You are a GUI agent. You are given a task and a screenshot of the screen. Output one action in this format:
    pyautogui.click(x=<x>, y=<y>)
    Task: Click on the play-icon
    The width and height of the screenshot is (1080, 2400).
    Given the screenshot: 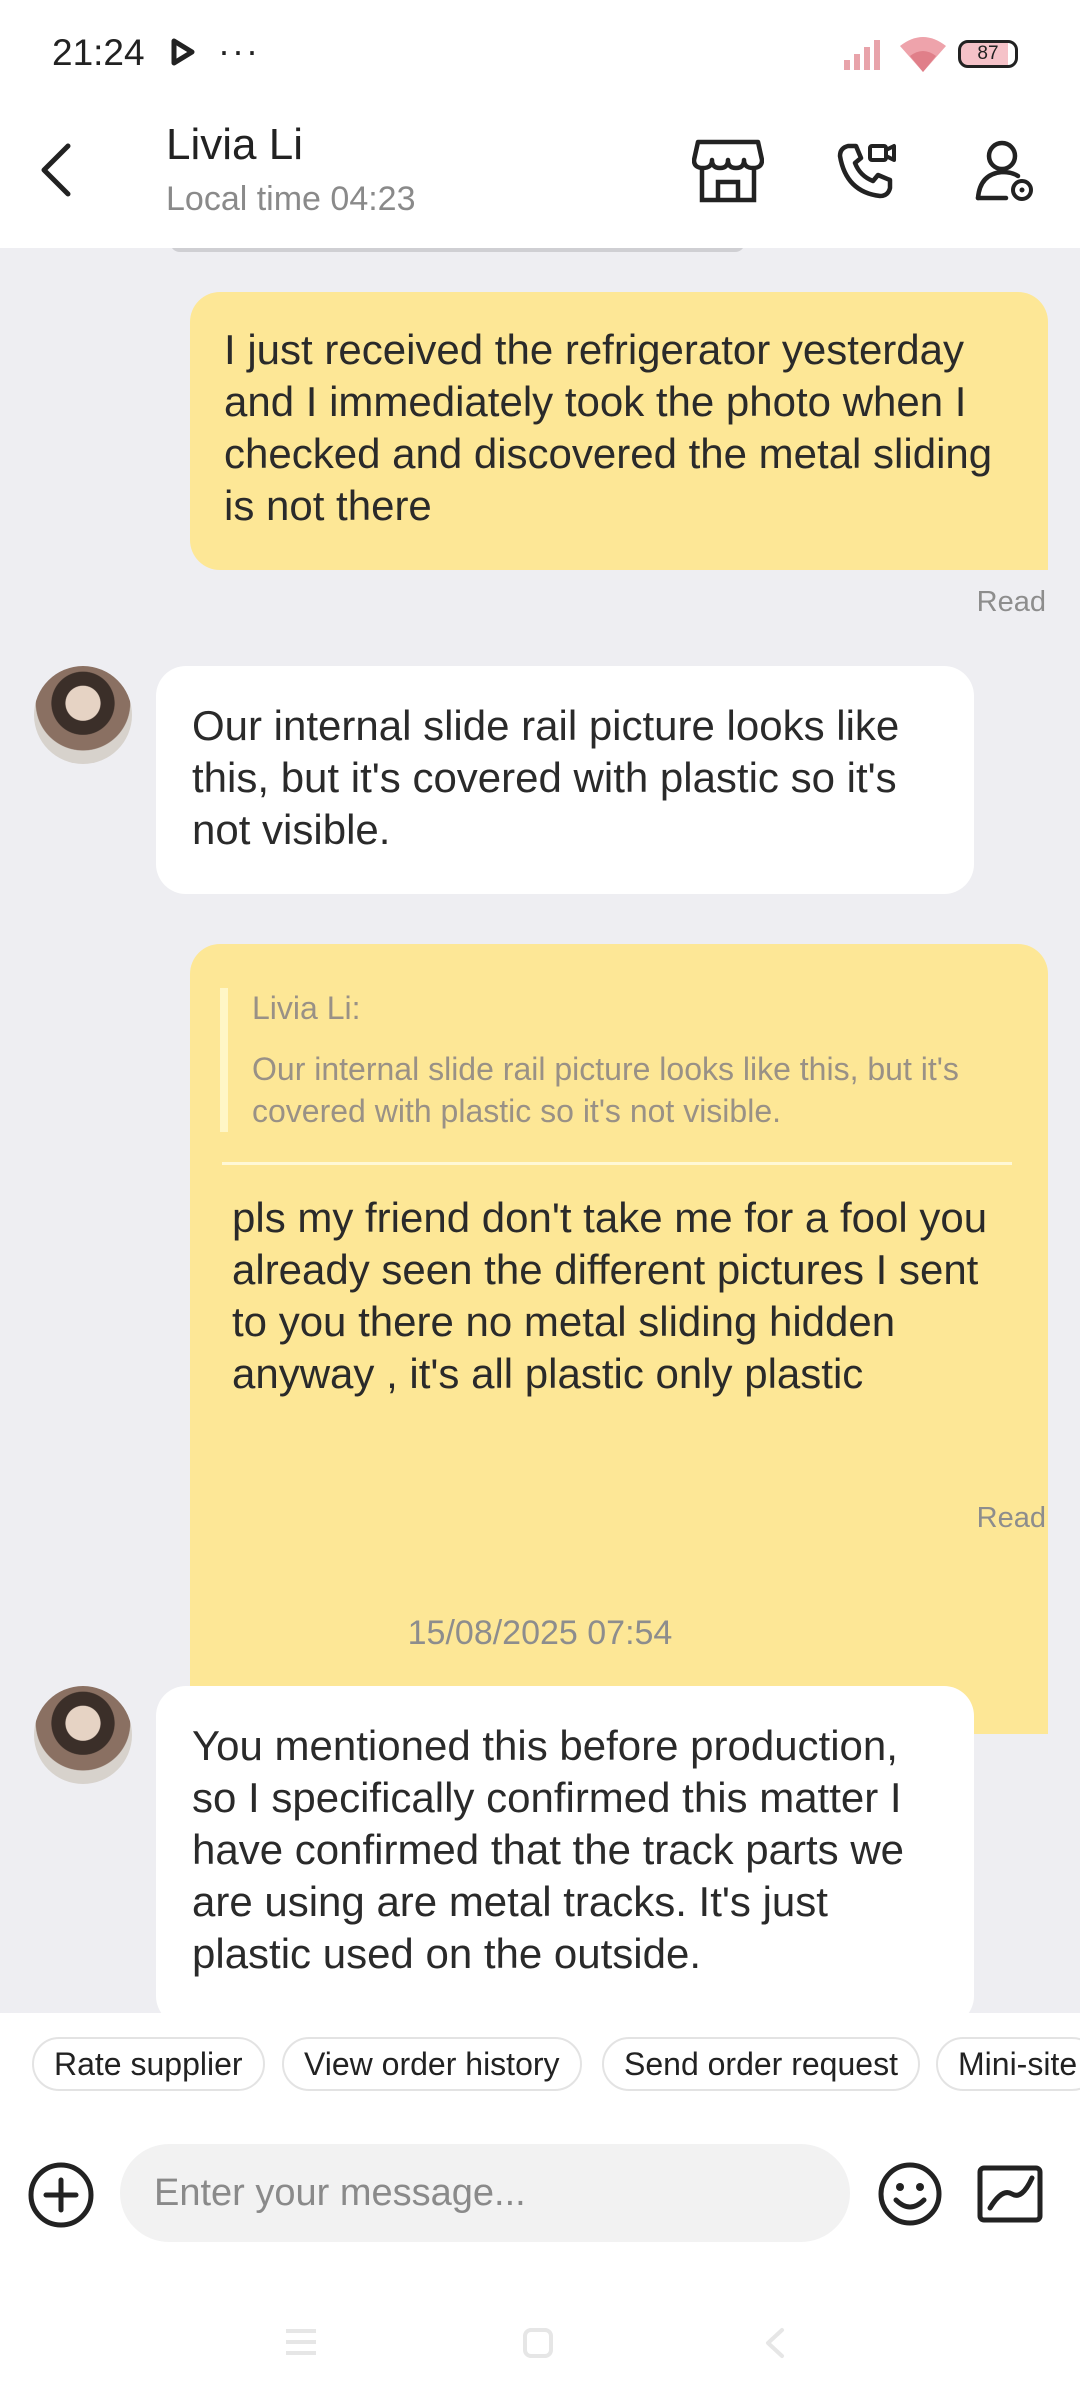 What is the action you would take?
    pyautogui.click(x=183, y=54)
    